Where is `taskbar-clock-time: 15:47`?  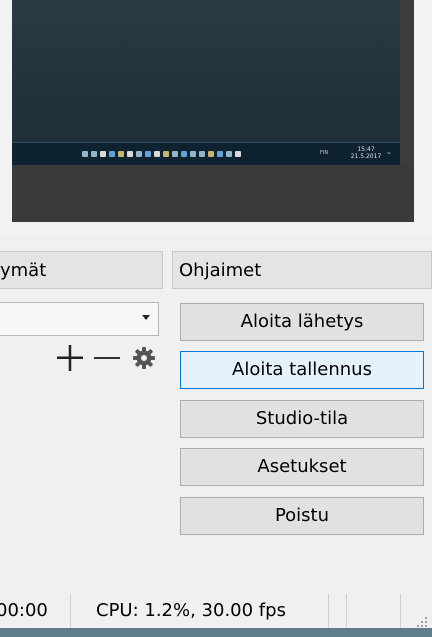
taskbar-clock-time: 15:47 is located at coordinates (366, 149).